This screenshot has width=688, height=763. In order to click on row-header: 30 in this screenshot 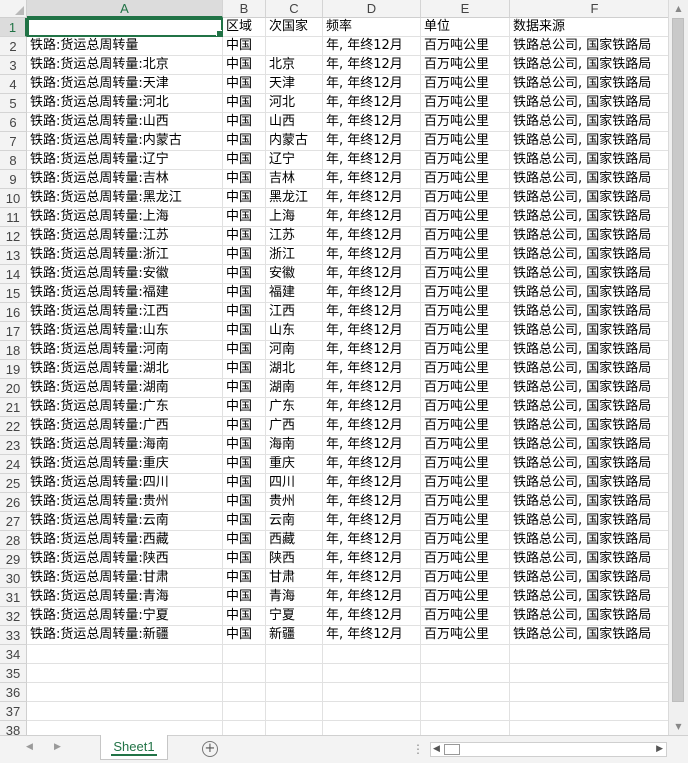, I will do `click(13, 578)`.